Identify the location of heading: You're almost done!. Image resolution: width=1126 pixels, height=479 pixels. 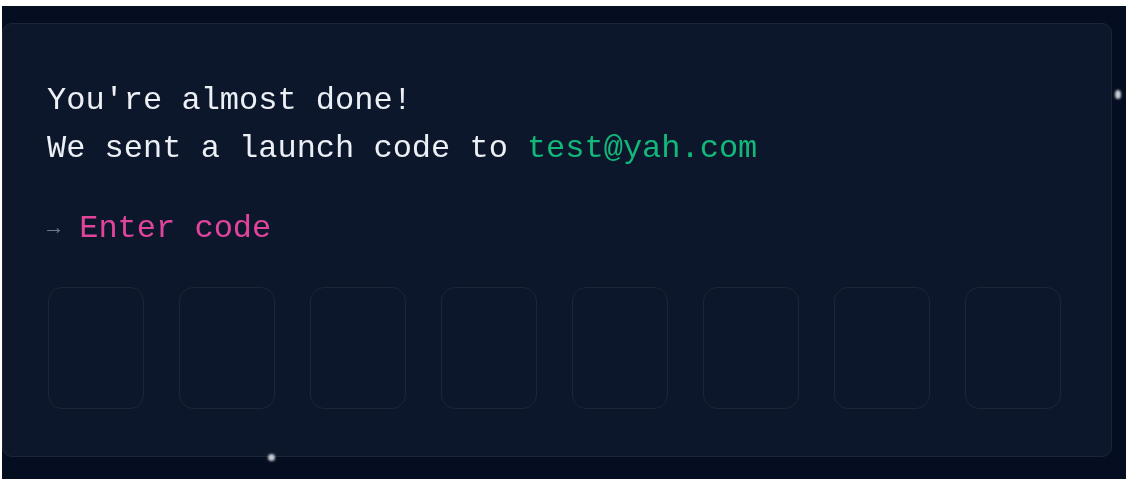
(230, 101).